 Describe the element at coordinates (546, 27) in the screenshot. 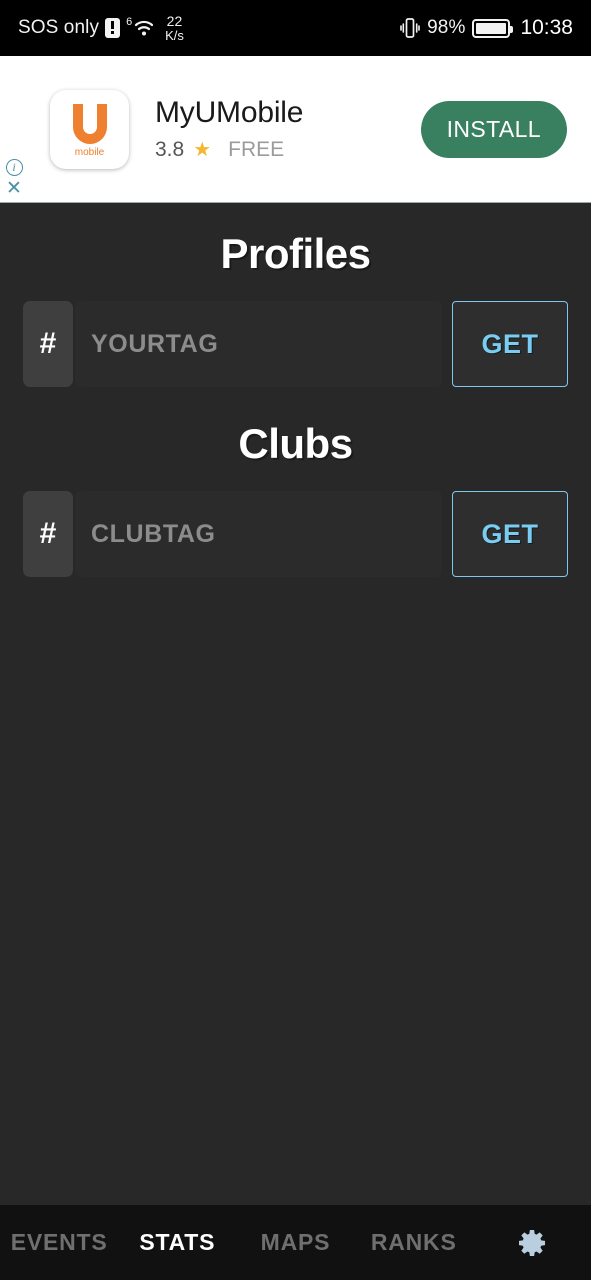

I see `clock-label: 10:38` at that location.